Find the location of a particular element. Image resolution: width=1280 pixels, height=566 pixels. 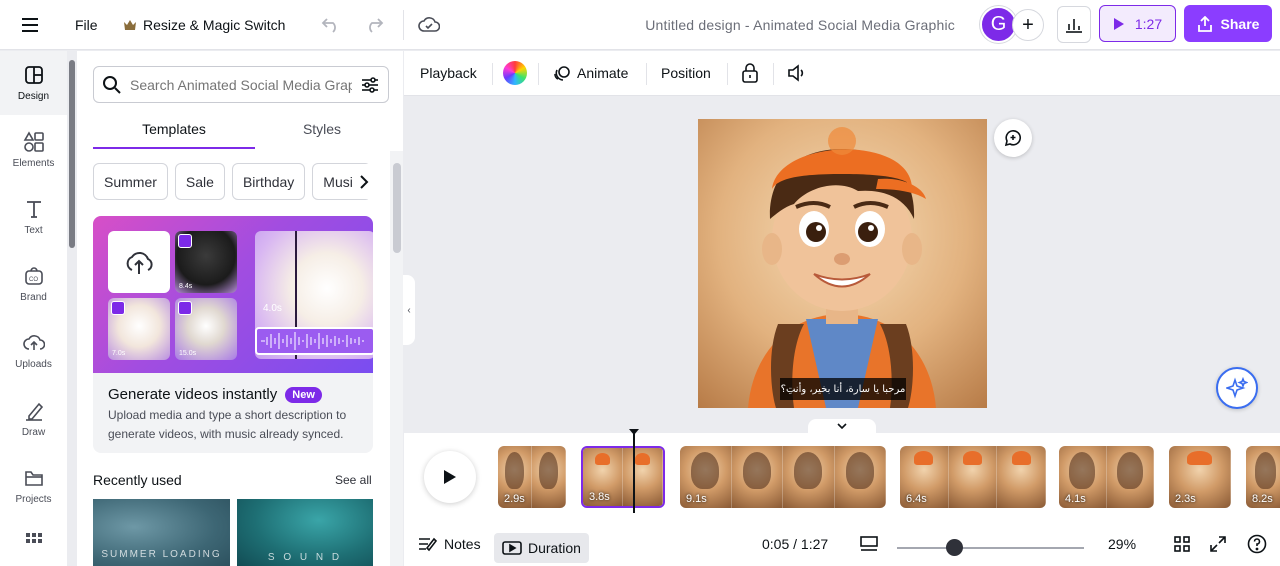

menu-icon is located at coordinates (33, 25).